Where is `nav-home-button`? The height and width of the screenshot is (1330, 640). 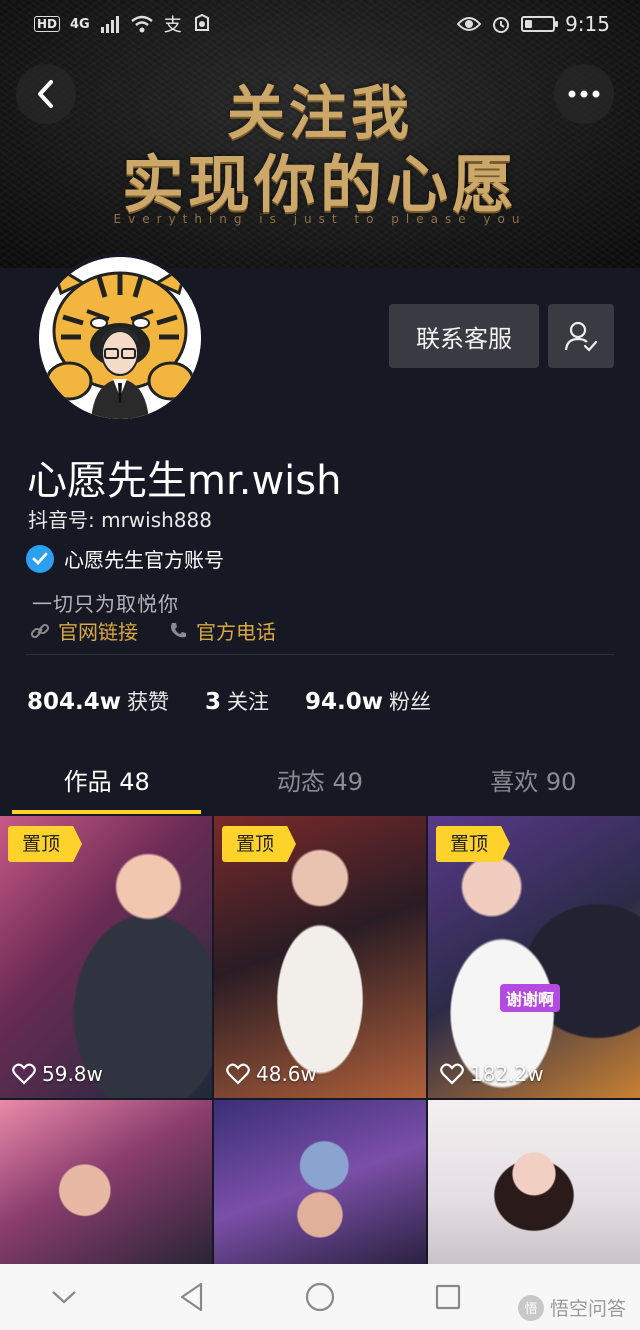 nav-home-button is located at coordinates (320, 1297).